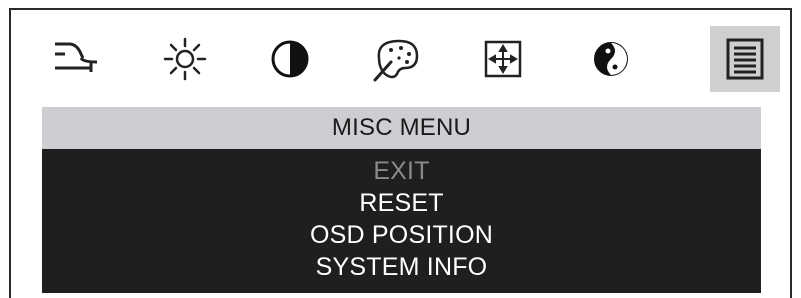 This screenshot has width=801, height=298. I want to click on input-select-icon, so click(77, 59).